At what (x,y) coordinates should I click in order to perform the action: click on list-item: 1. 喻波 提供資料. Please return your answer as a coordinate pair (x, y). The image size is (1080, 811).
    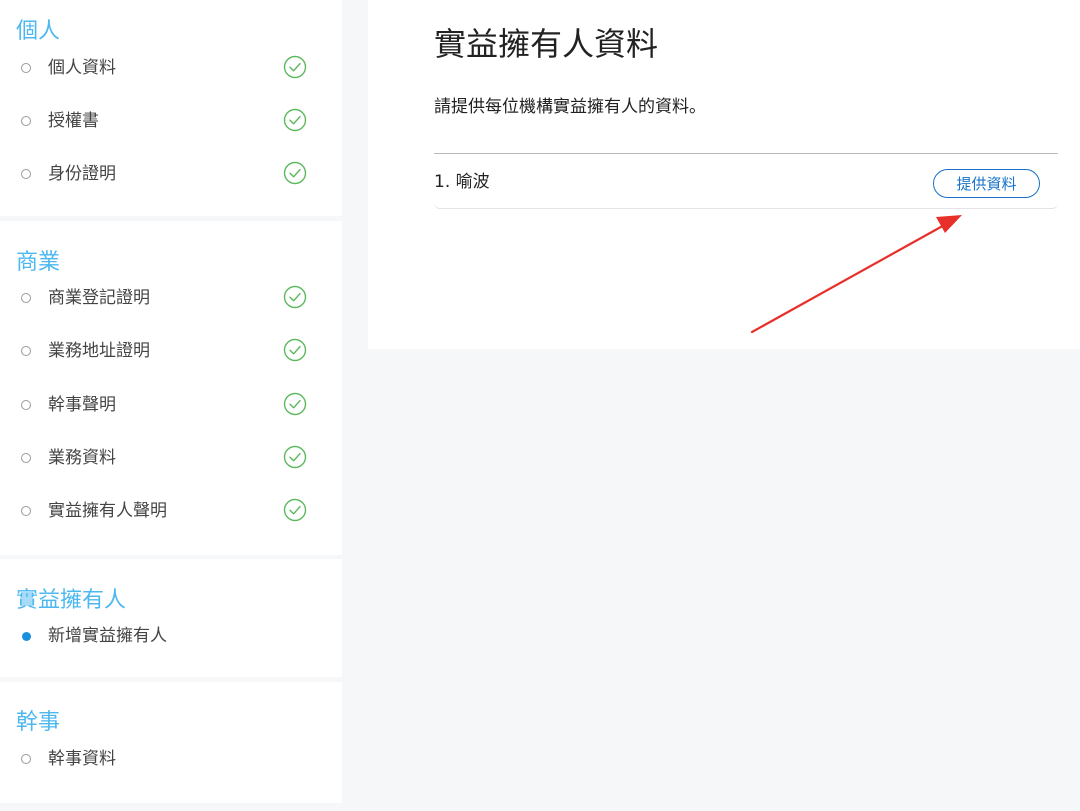
    Looking at the image, I should click on (746, 181).